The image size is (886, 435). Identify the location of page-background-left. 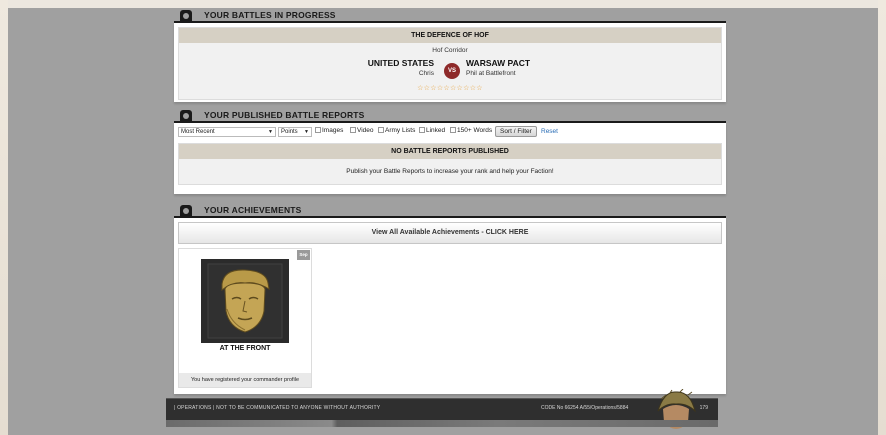
(4, 217).